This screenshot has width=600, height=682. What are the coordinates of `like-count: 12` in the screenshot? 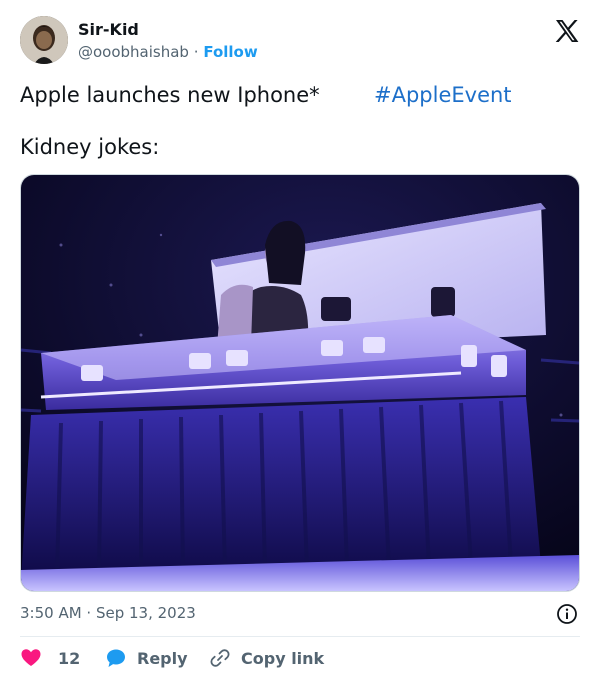 It's located at (69, 658).